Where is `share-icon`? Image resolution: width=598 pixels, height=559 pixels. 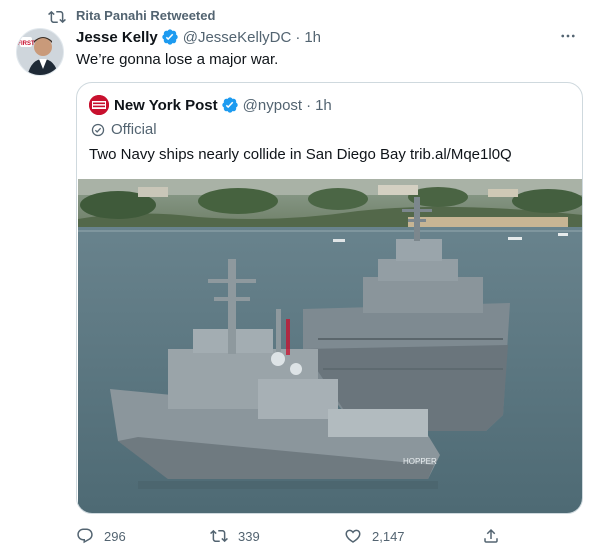
share-icon is located at coordinates (491, 535).